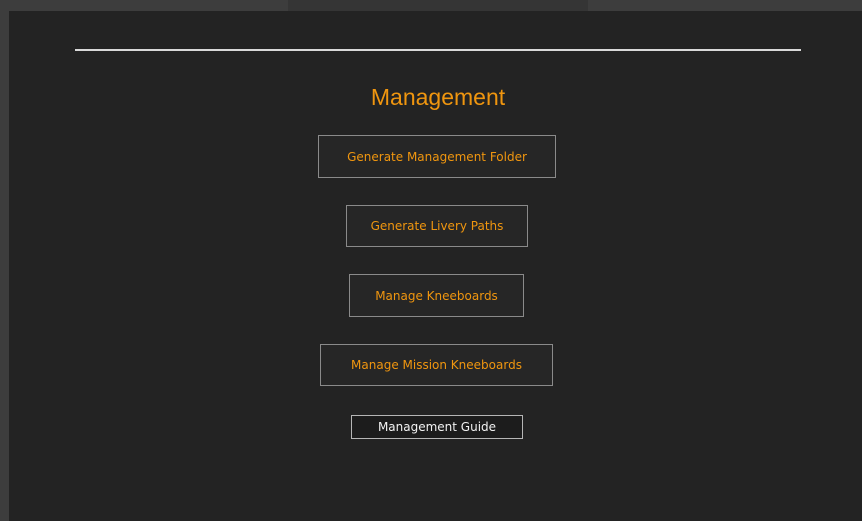 The height and width of the screenshot is (521, 862). Describe the element at coordinates (438, 5) in the screenshot. I see `top-strip-tab` at that location.